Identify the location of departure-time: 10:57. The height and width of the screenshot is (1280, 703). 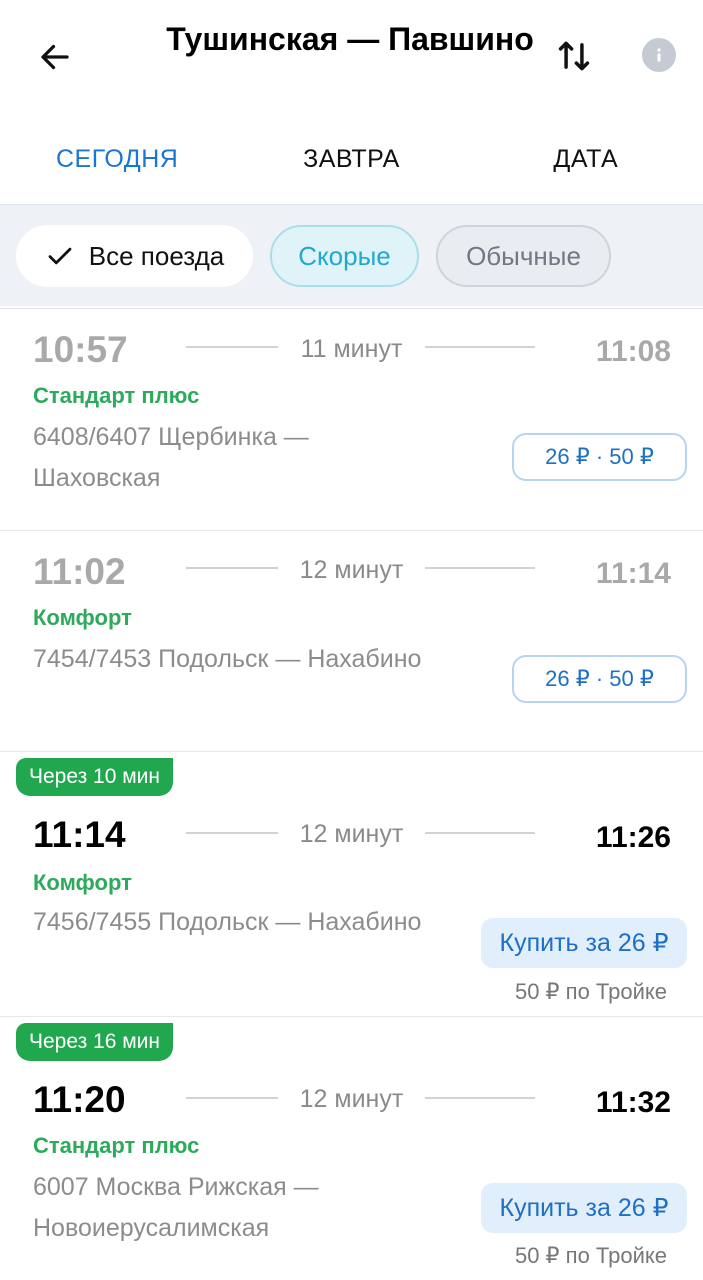
(80, 349).